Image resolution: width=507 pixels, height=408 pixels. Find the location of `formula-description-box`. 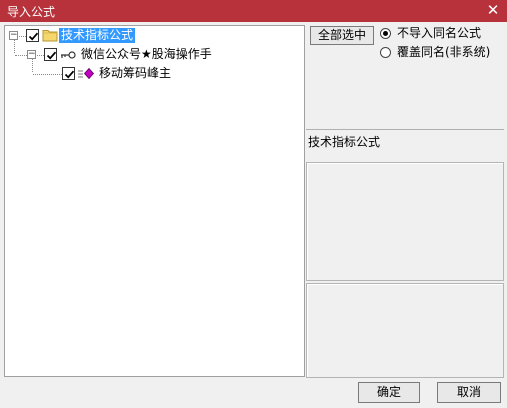

formula-description-box is located at coordinates (405, 221).